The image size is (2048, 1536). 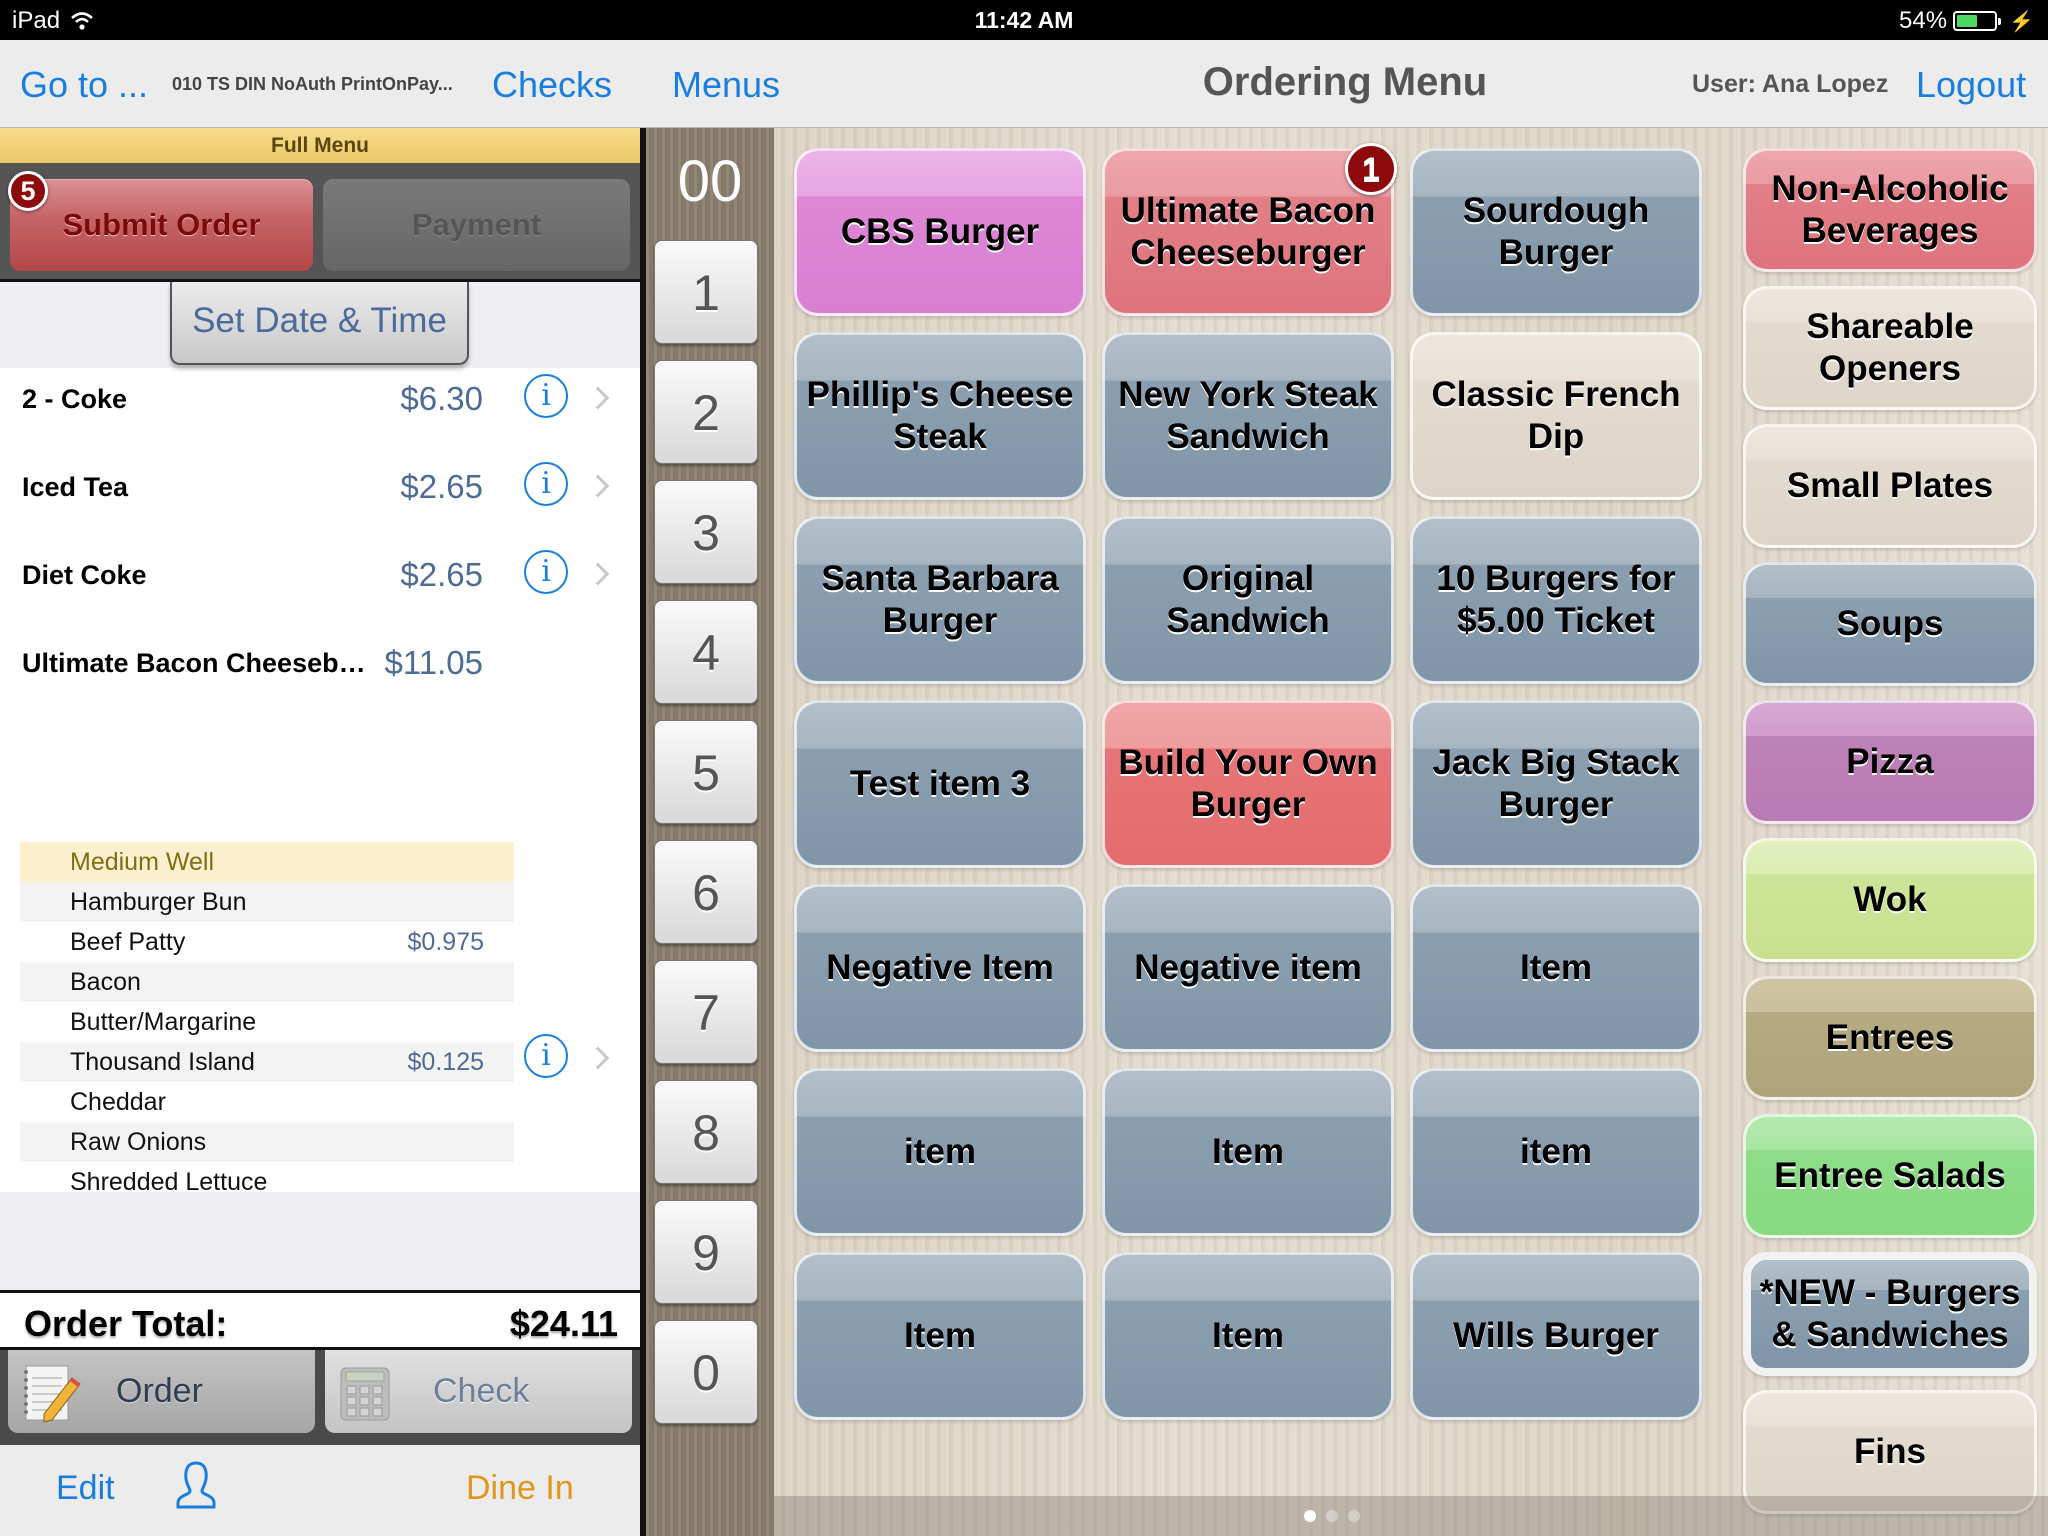 I want to click on menu-item-label: New York Steak Sandwich, so click(x=1248, y=415).